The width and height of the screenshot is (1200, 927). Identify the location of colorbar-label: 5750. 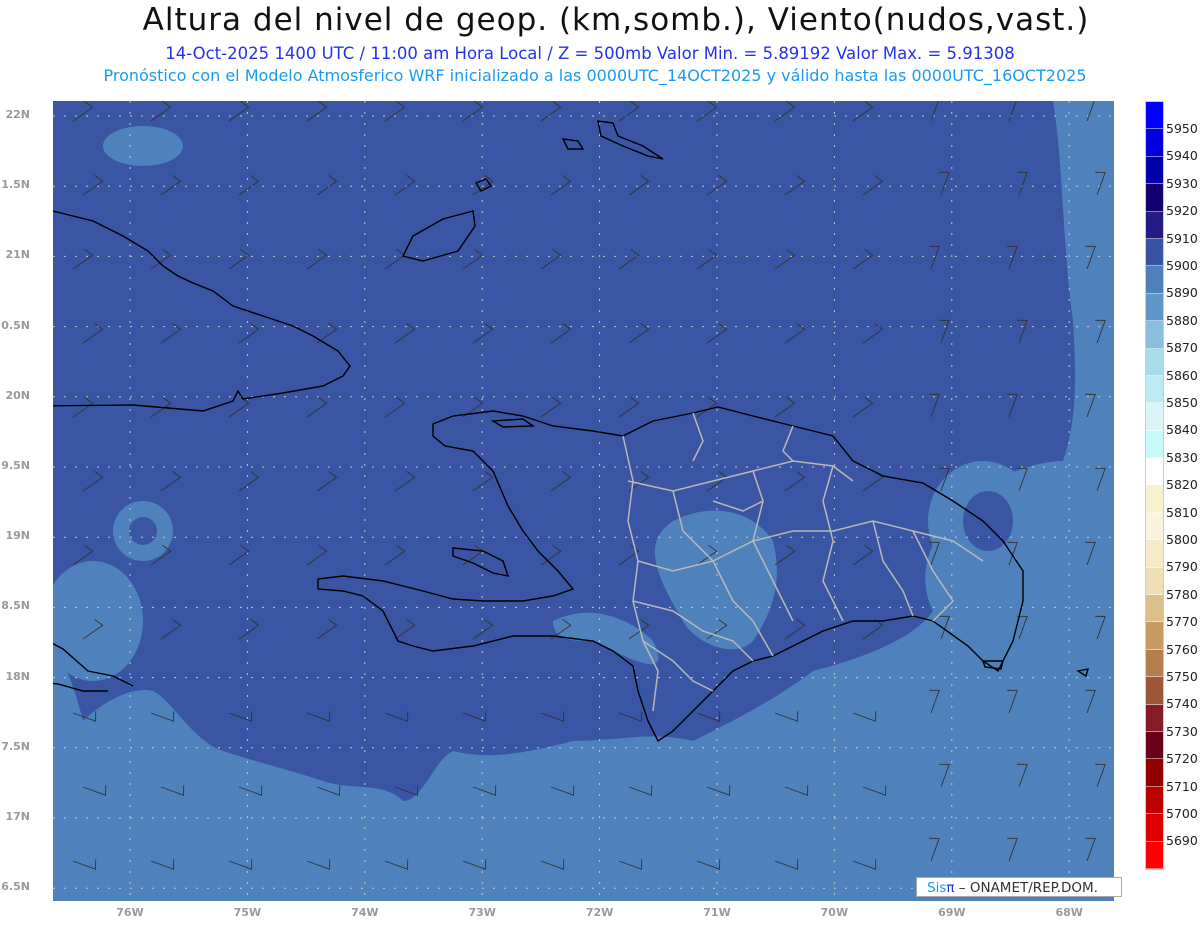
(1182, 676).